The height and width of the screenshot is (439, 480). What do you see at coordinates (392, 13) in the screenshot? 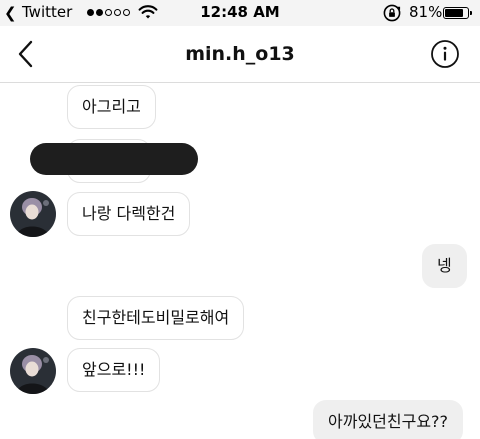
I see `orientation-lock-icon` at bounding box center [392, 13].